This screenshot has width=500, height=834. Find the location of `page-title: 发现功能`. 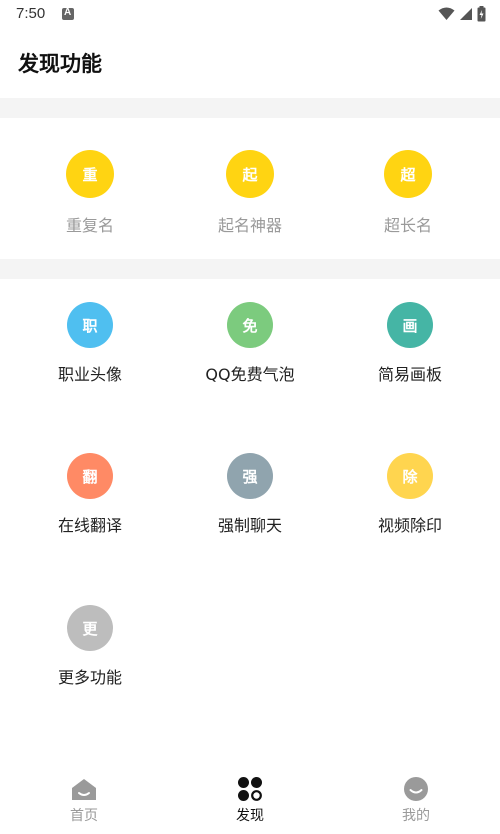

page-title: 发现功能 is located at coordinates (60, 64).